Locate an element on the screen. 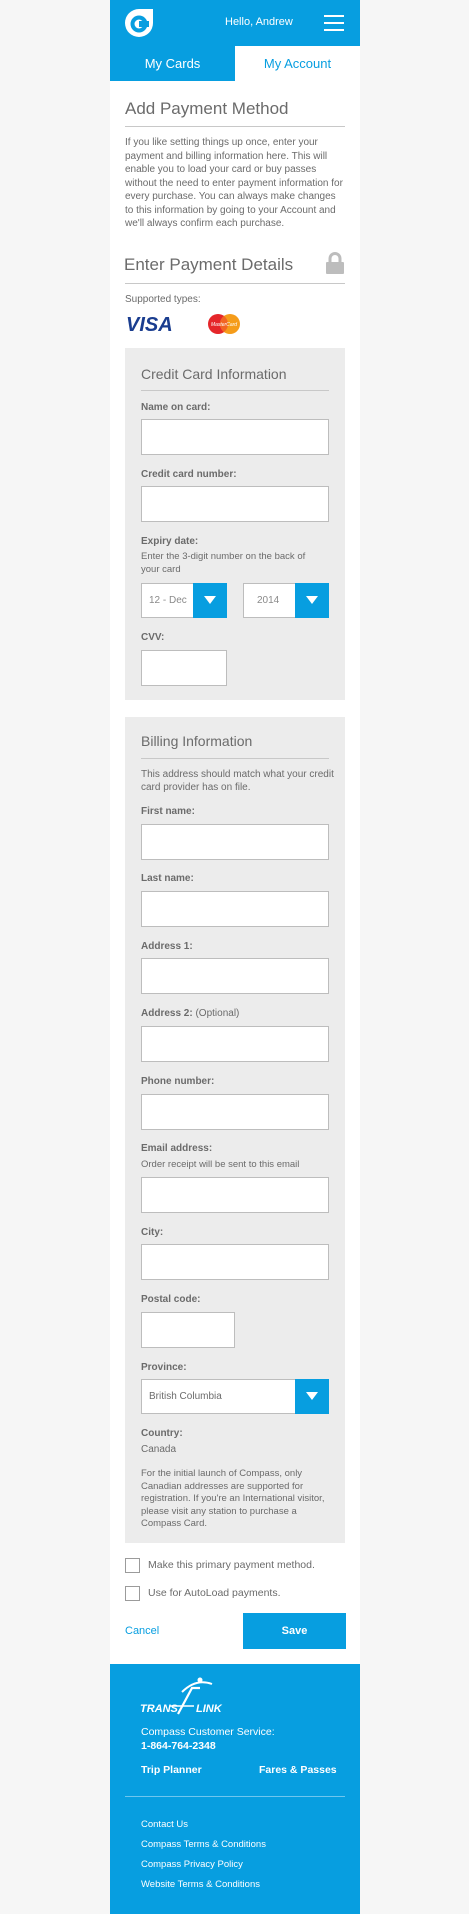 The image size is (469, 1914). postal-code-label: Postal code: is located at coordinates (171, 1299).